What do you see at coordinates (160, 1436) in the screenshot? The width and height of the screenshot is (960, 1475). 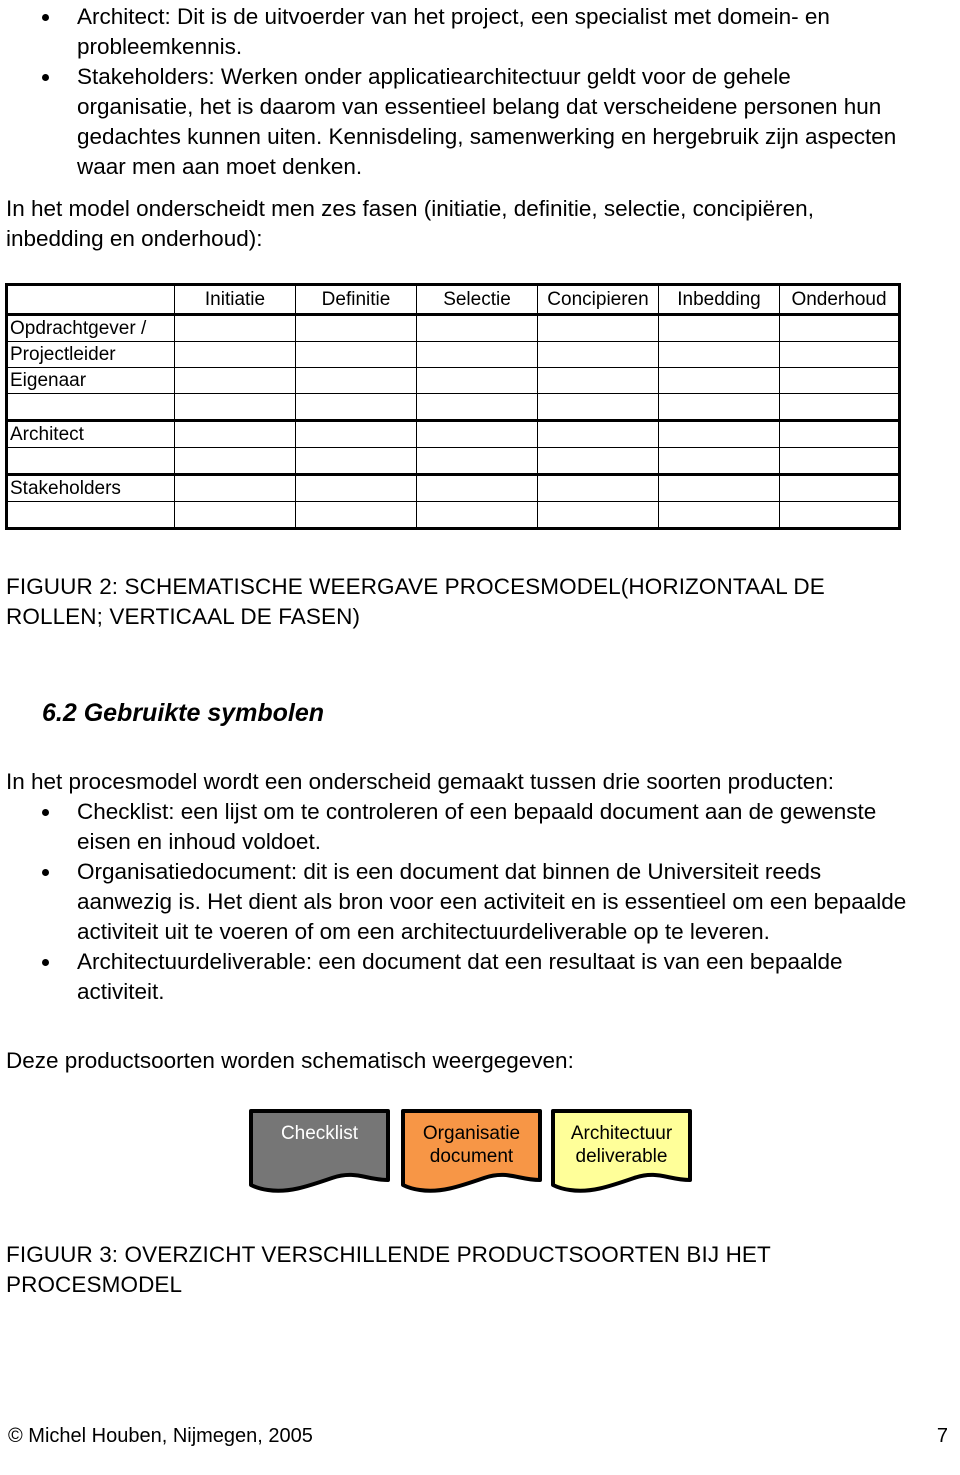 I see `footer-copyright: © Michel Houben, Nijmegen, 2005` at bounding box center [160, 1436].